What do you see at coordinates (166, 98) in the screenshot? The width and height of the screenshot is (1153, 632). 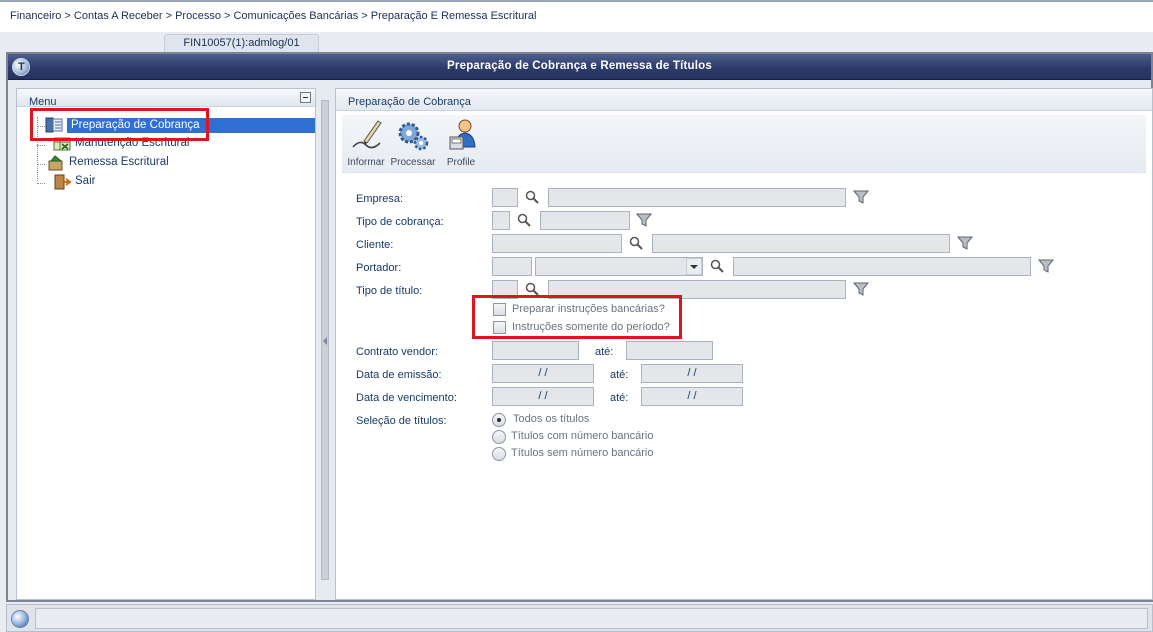 I see `menu-header: Menu` at bounding box center [166, 98].